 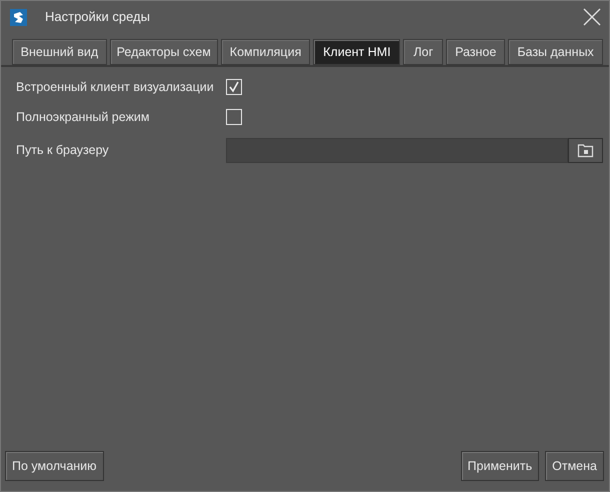 What do you see at coordinates (97, 17) in the screenshot?
I see `window-title: Настройки среды` at bounding box center [97, 17].